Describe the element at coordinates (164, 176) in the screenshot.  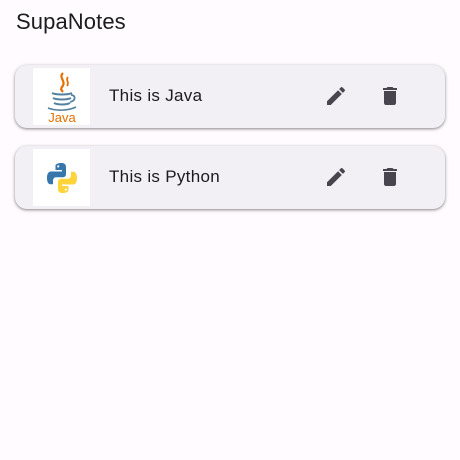
I see `note-text: This is Python` at that location.